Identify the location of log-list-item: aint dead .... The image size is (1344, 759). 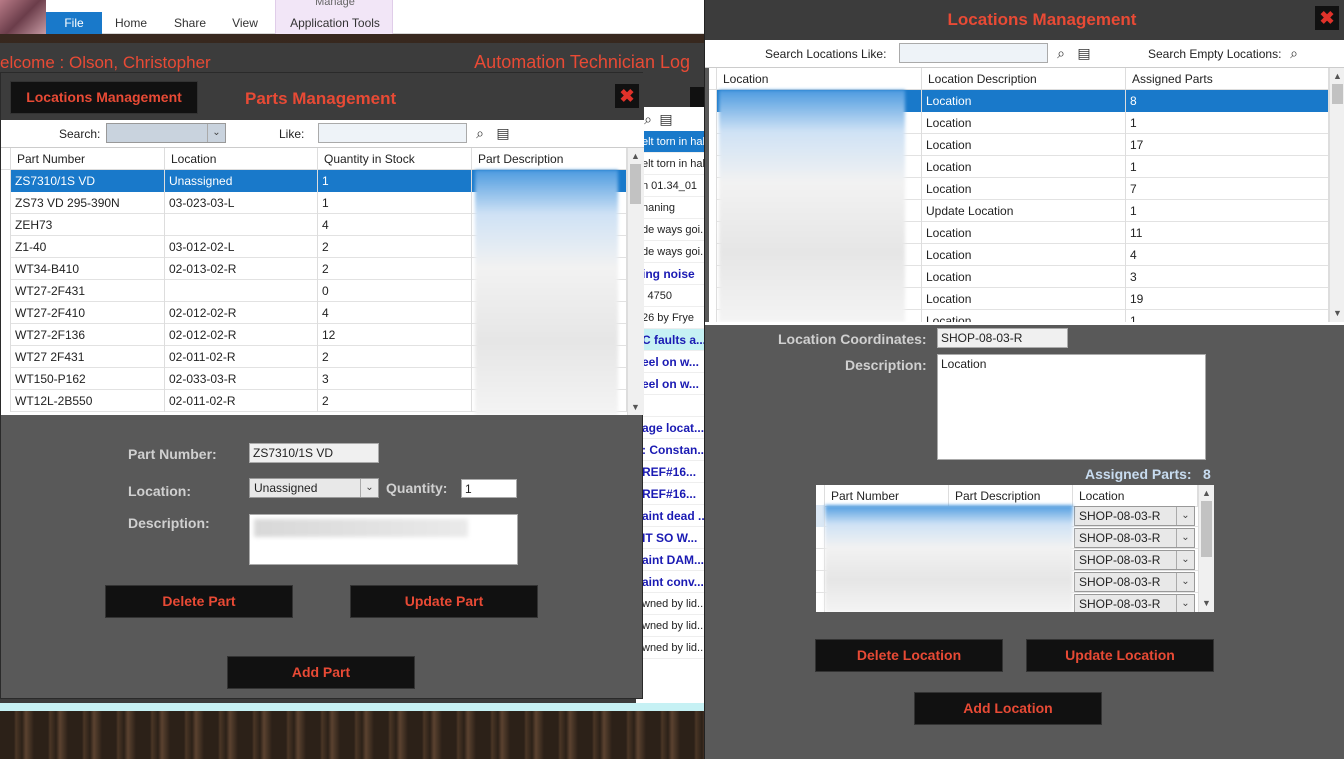
(670, 516).